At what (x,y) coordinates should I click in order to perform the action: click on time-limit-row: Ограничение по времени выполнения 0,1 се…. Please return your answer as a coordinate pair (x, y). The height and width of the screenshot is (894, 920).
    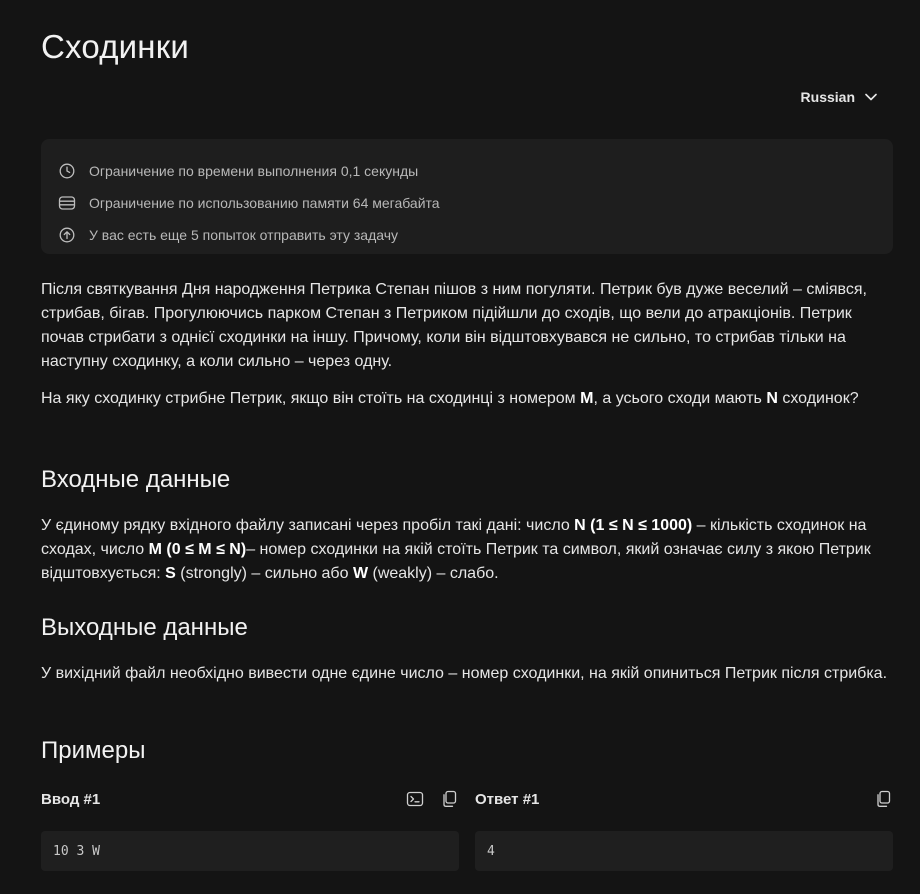
    Looking at the image, I should click on (475, 171).